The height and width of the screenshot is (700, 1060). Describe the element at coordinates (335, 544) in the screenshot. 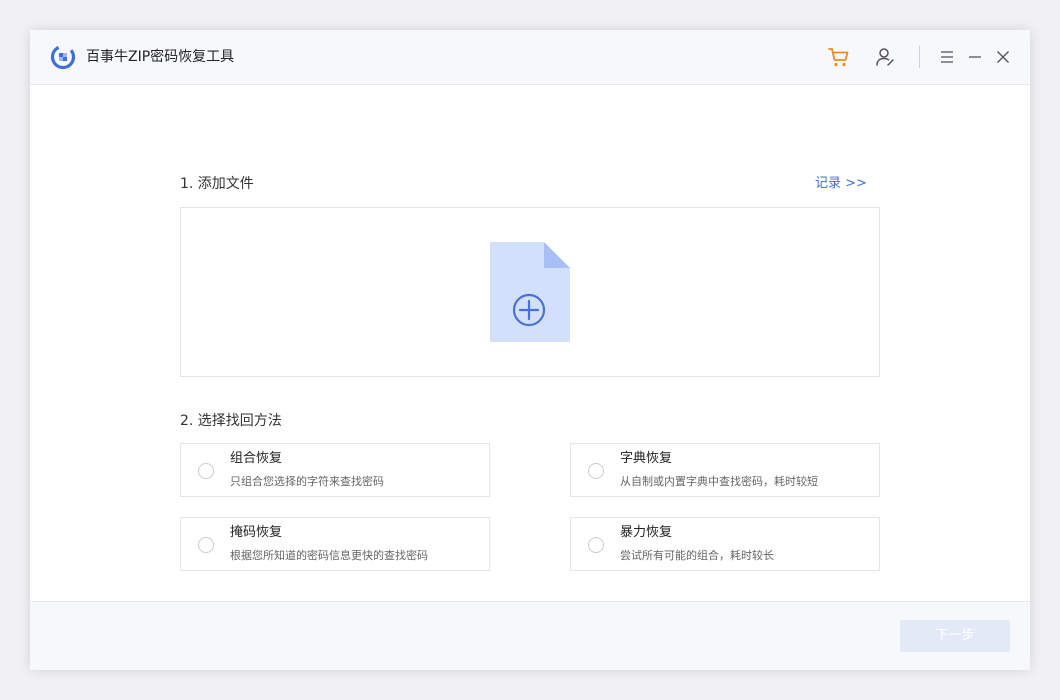

I see `option-mask-recovery: 掩码恢复 根据您所知道的密码信息更快的查找密码` at that location.